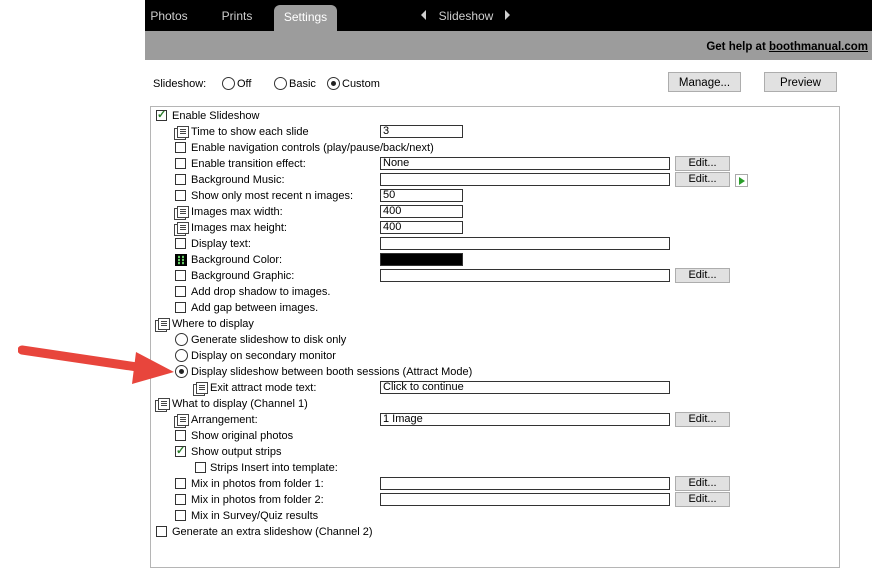 The width and height of the screenshot is (872, 568). Describe the element at coordinates (421, 195) in the screenshot. I see `recent-n-input: 50` at that location.